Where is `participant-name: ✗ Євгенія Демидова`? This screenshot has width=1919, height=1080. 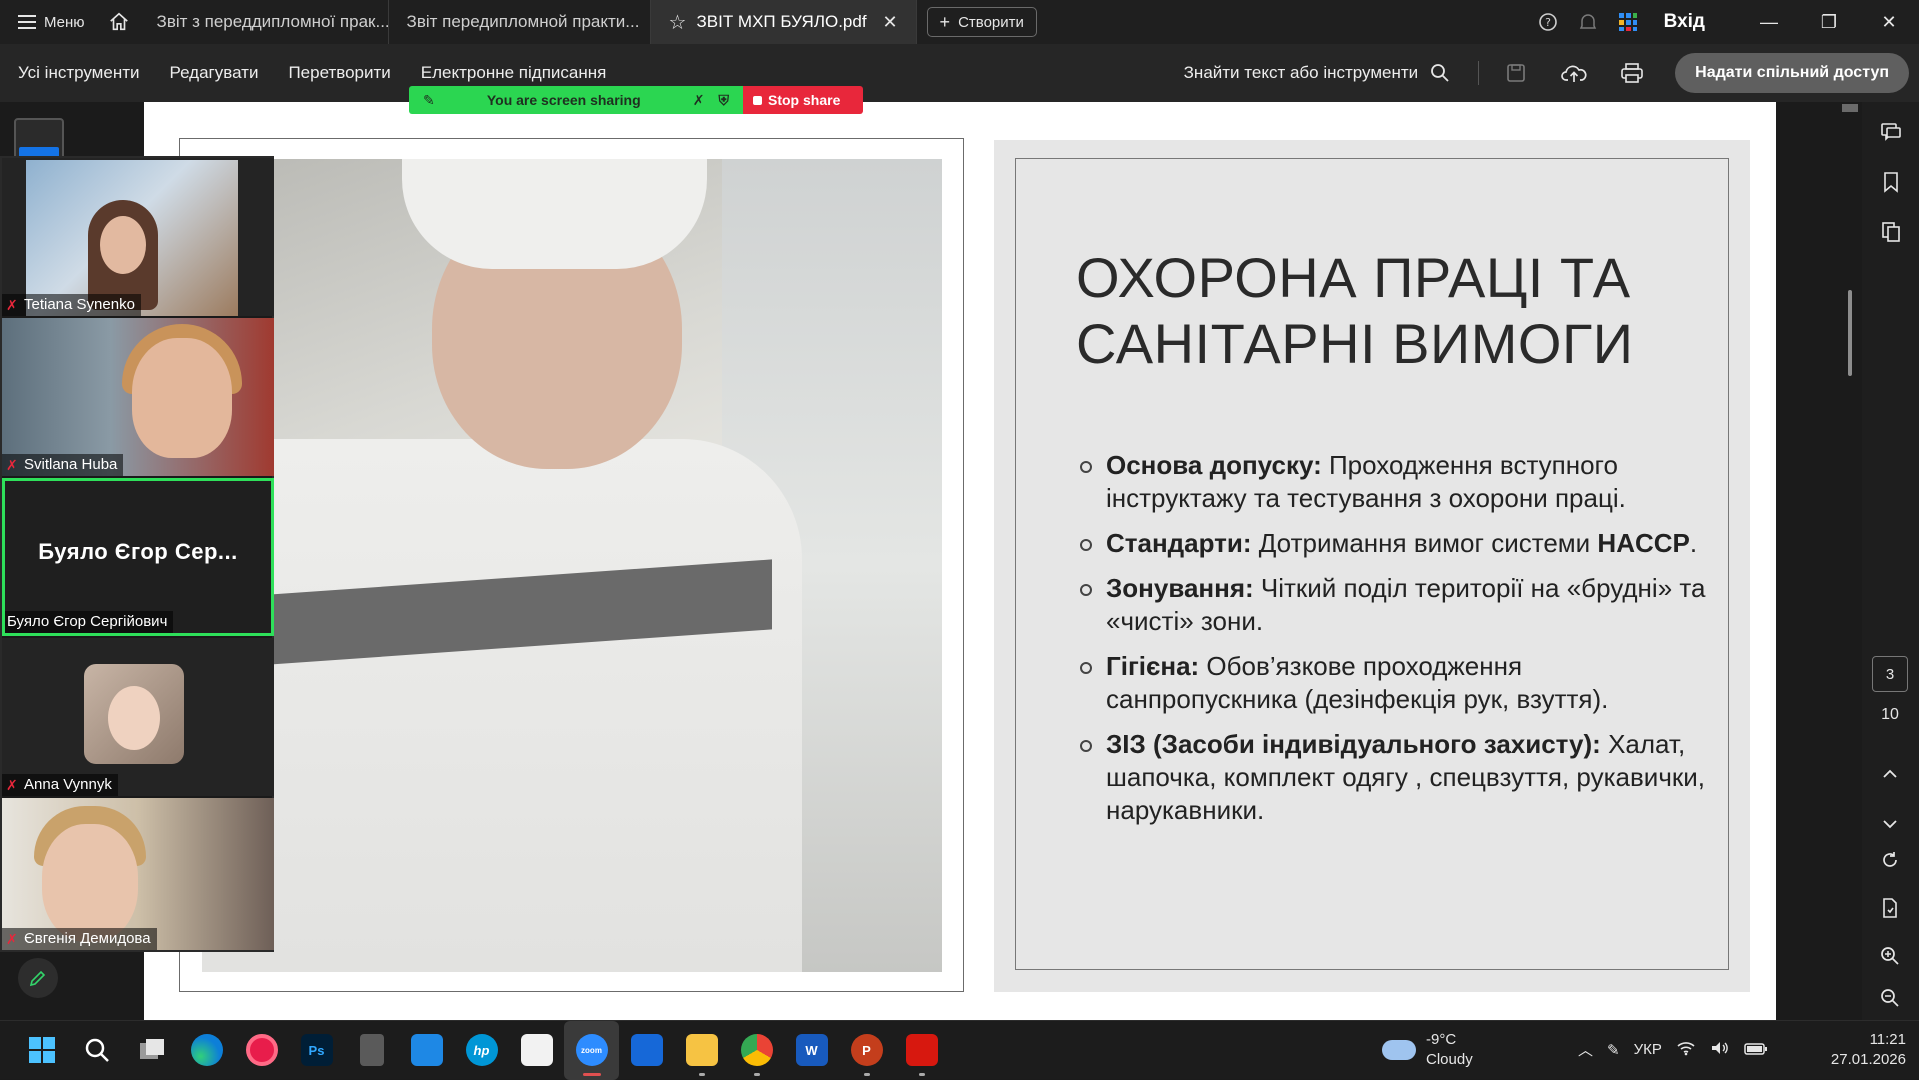
participant-name: ✗ Євгенія Демидова is located at coordinates (79, 939).